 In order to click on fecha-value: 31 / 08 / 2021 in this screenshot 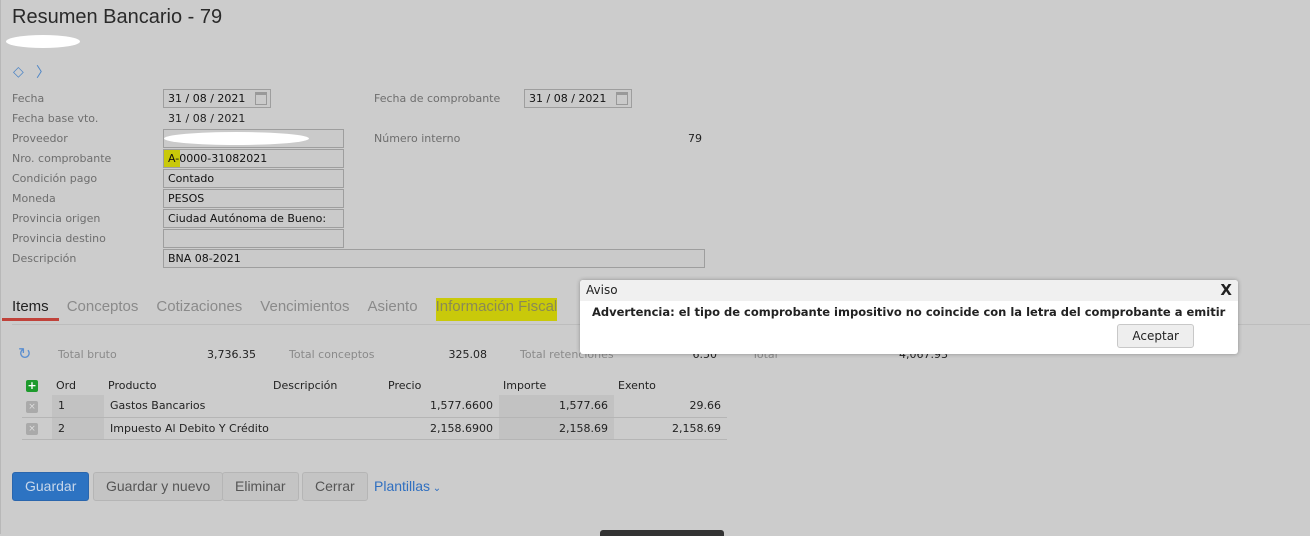, I will do `click(207, 98)`.